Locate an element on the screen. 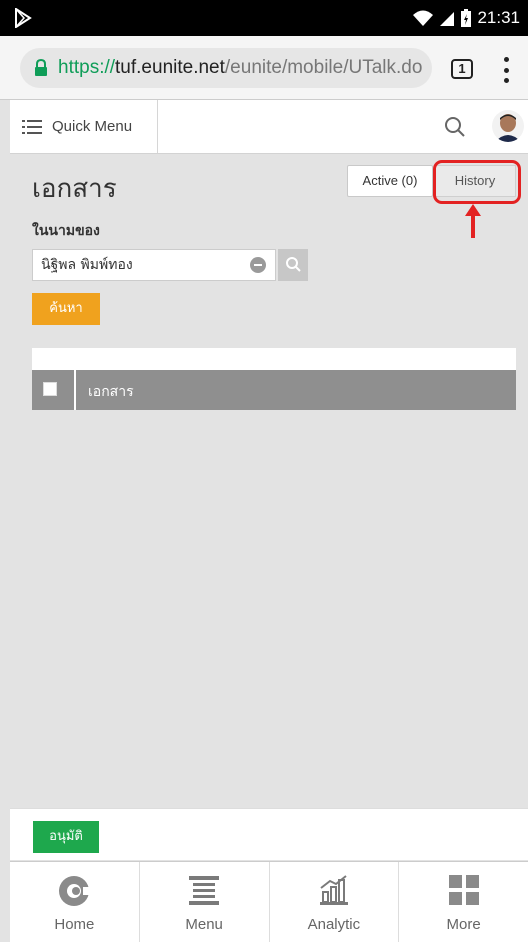  approve-button: อนุมัติ is located at coordinates (66, 837).